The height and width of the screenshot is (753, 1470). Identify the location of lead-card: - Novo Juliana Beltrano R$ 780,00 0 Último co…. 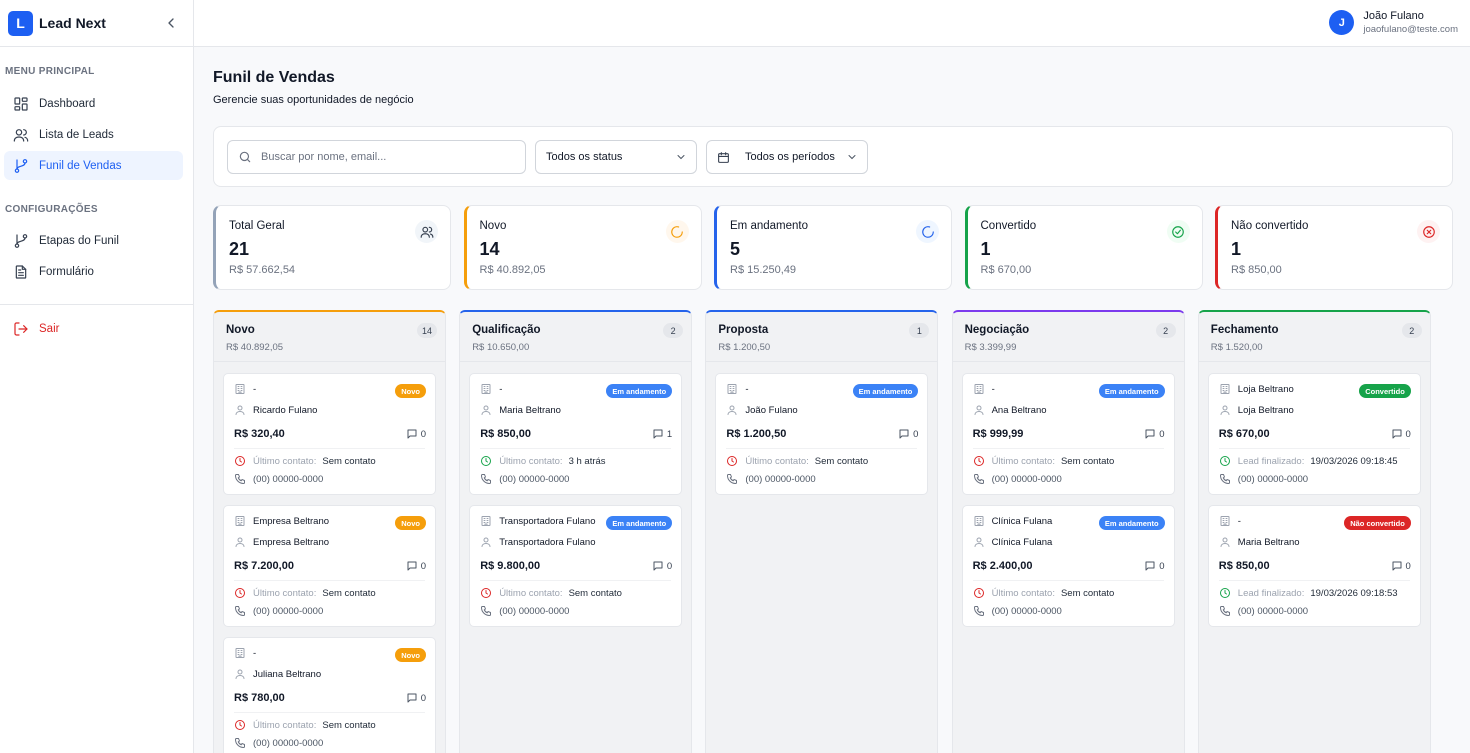
(329, 695).